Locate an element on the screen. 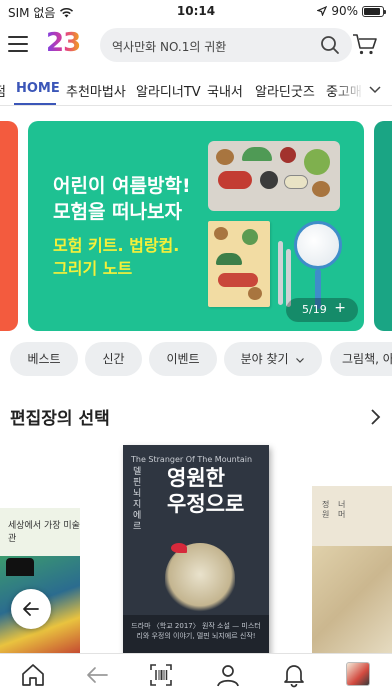 The height and width of the screenshot is (696, 392). book-main-illustration is located at coordinates (200, 578).